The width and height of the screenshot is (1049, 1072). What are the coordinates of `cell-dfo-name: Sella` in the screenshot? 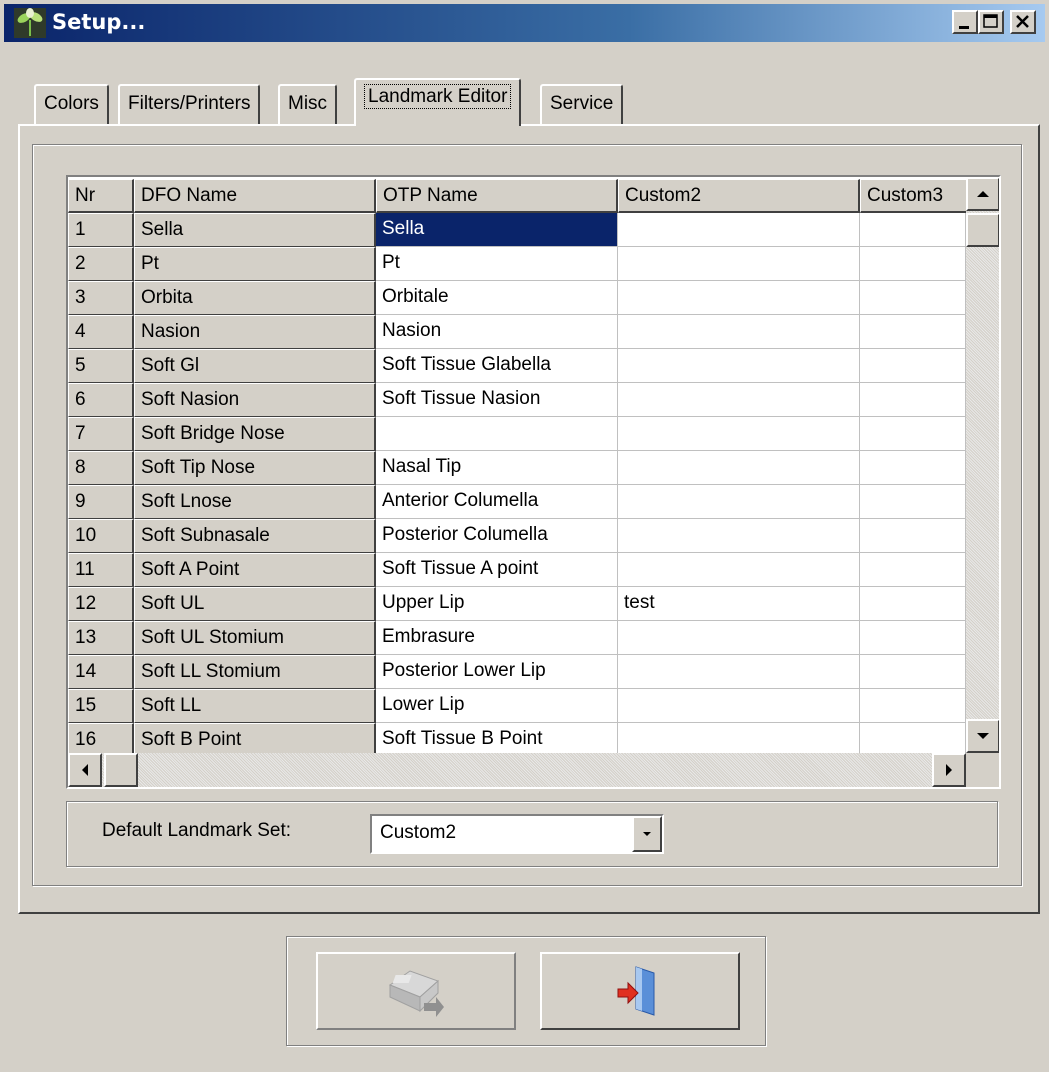 It's located at (255, 230).